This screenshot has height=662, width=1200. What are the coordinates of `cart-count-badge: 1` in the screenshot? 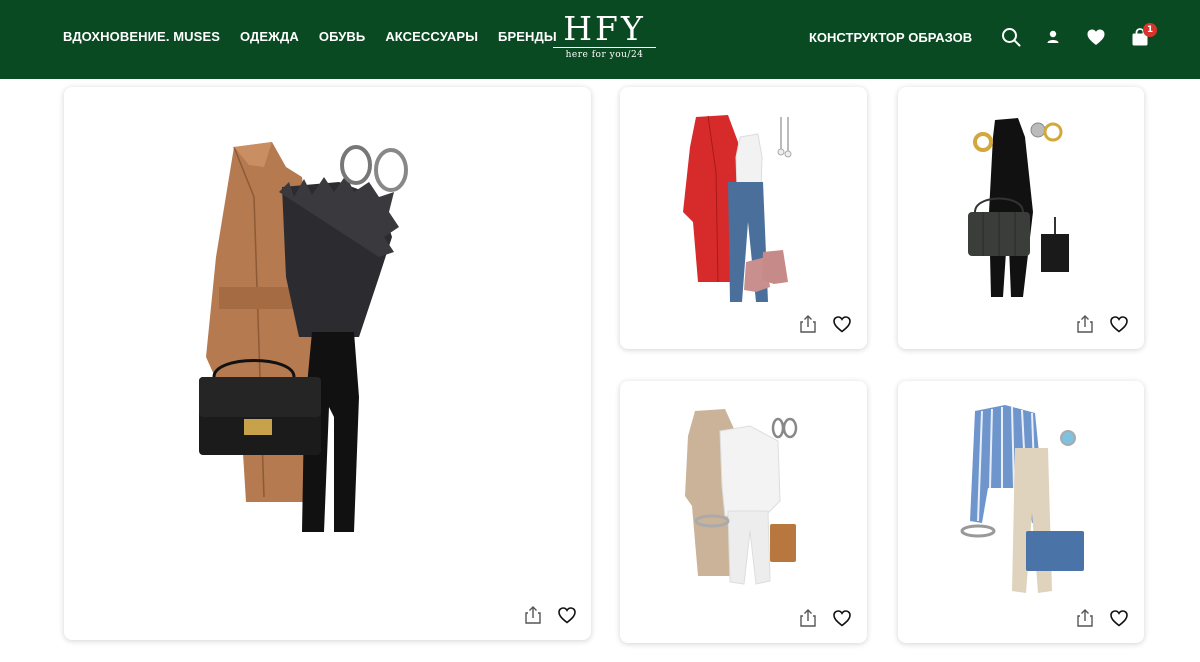 It's located at (1150, 30).